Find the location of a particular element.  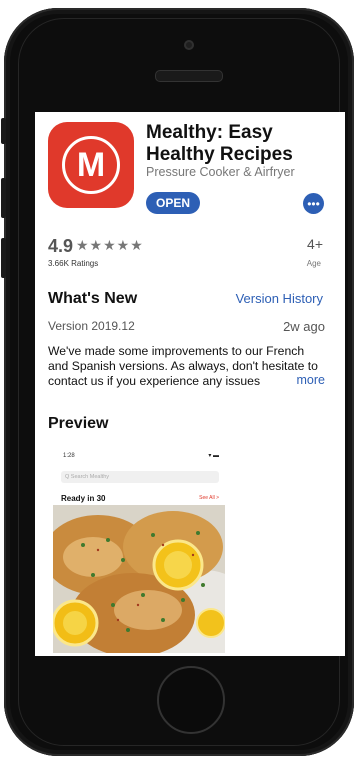

shot-search-bar: Q Search Mealthy is located at coordinates (140, 477).